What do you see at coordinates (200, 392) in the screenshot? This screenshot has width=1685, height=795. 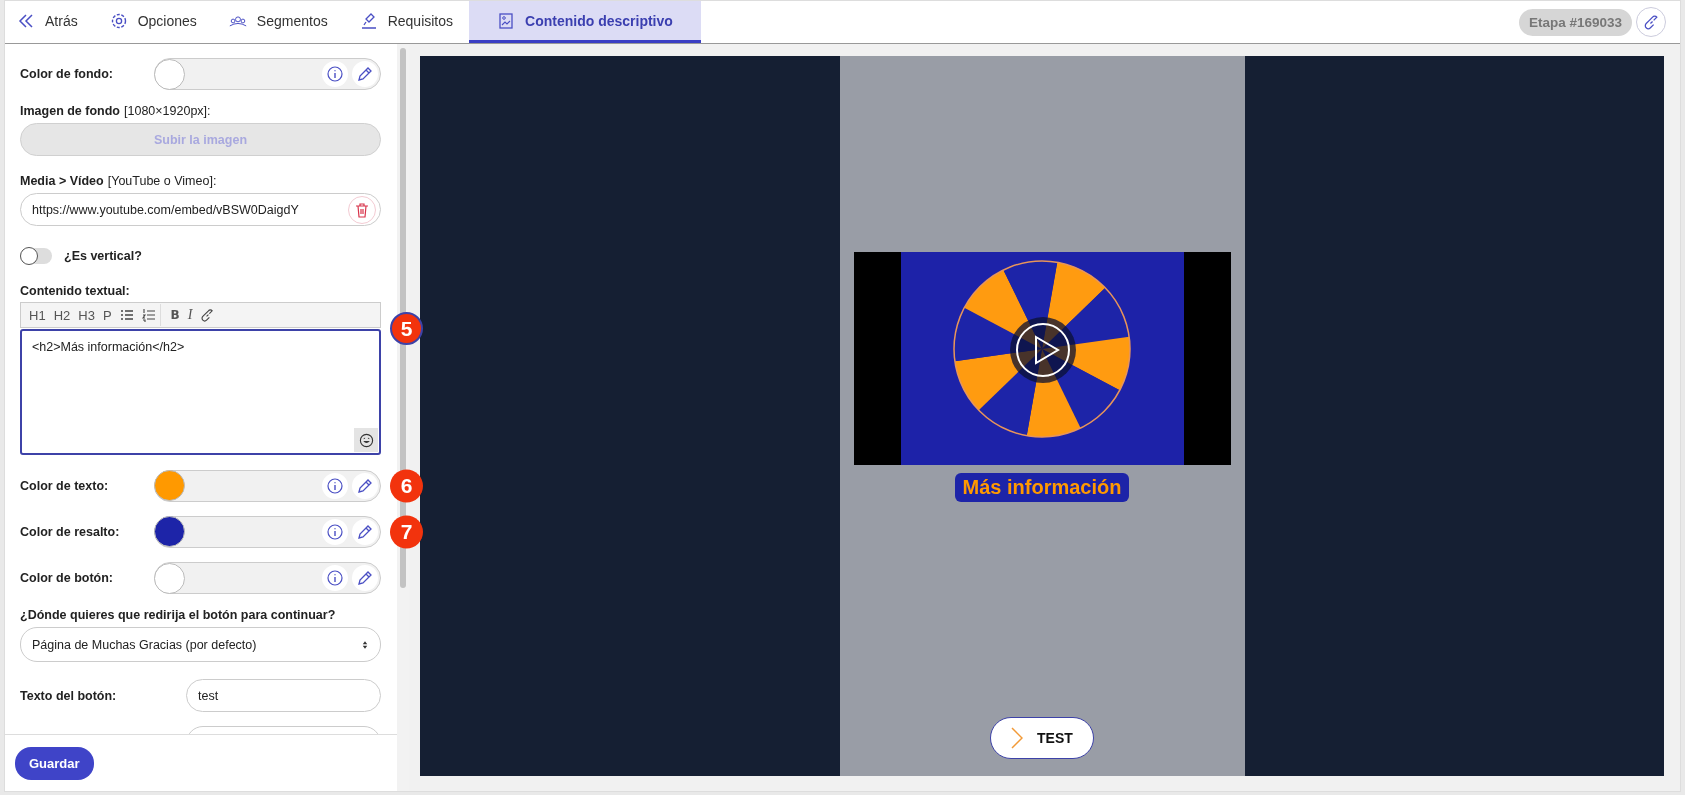 I see `text-editor: <h2>Más información</h2>` at bounding box center [200, 392].